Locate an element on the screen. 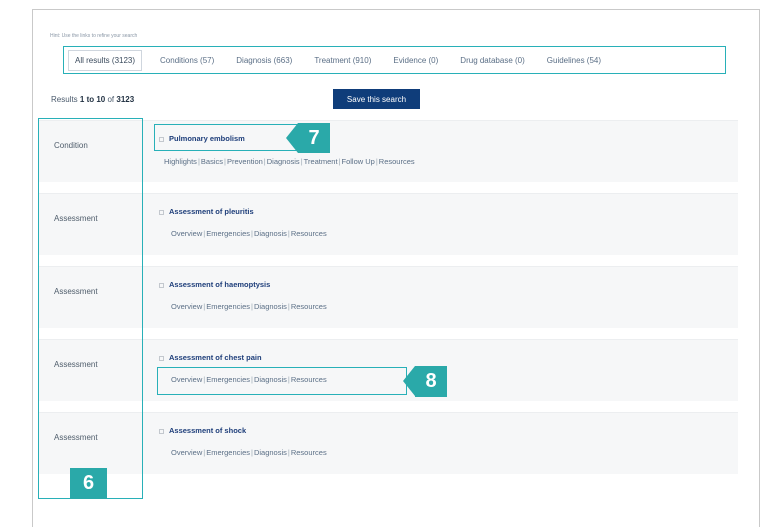 Image resolution: width=769 pixels, height=527 pixels. result-title-highlight is located at coordinates (227, 137).